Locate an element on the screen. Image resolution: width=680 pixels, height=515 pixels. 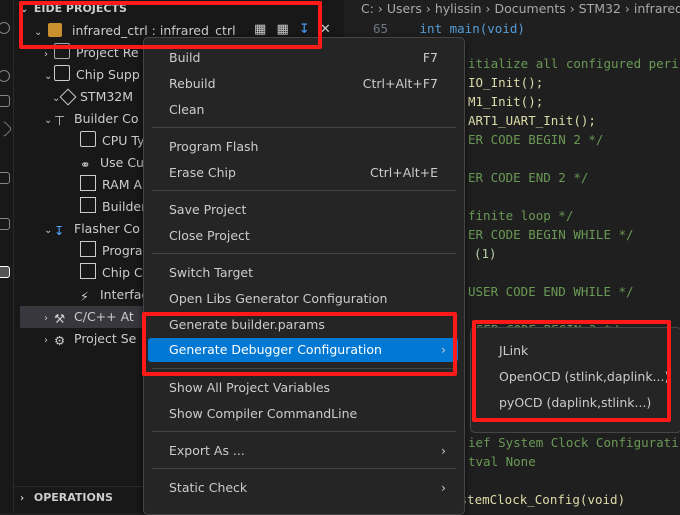
operations-header: › OPERATIONS is located at coordinates (66, 498).